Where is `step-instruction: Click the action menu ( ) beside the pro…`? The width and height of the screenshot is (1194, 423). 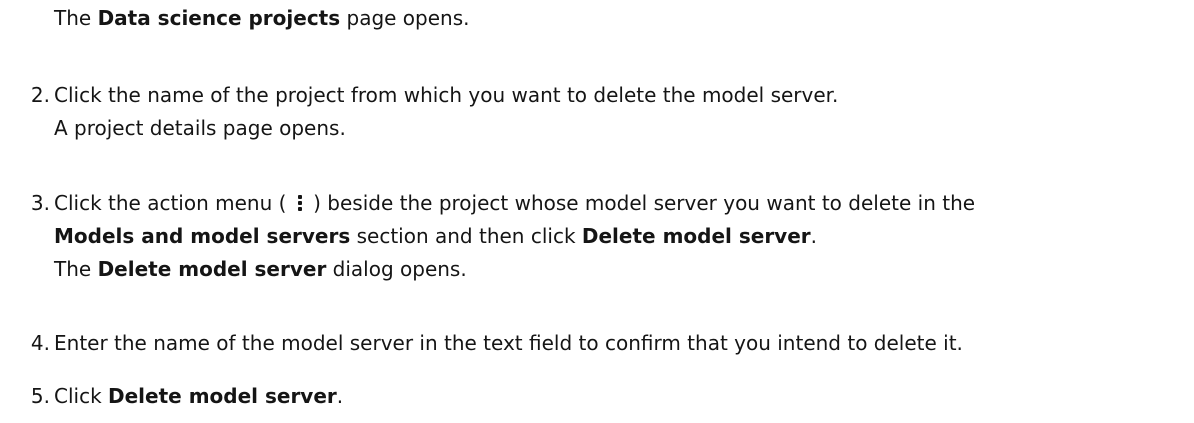
step-instruction: Click the action menu ( ) beside the pro… is located at coordinates (515, 203).